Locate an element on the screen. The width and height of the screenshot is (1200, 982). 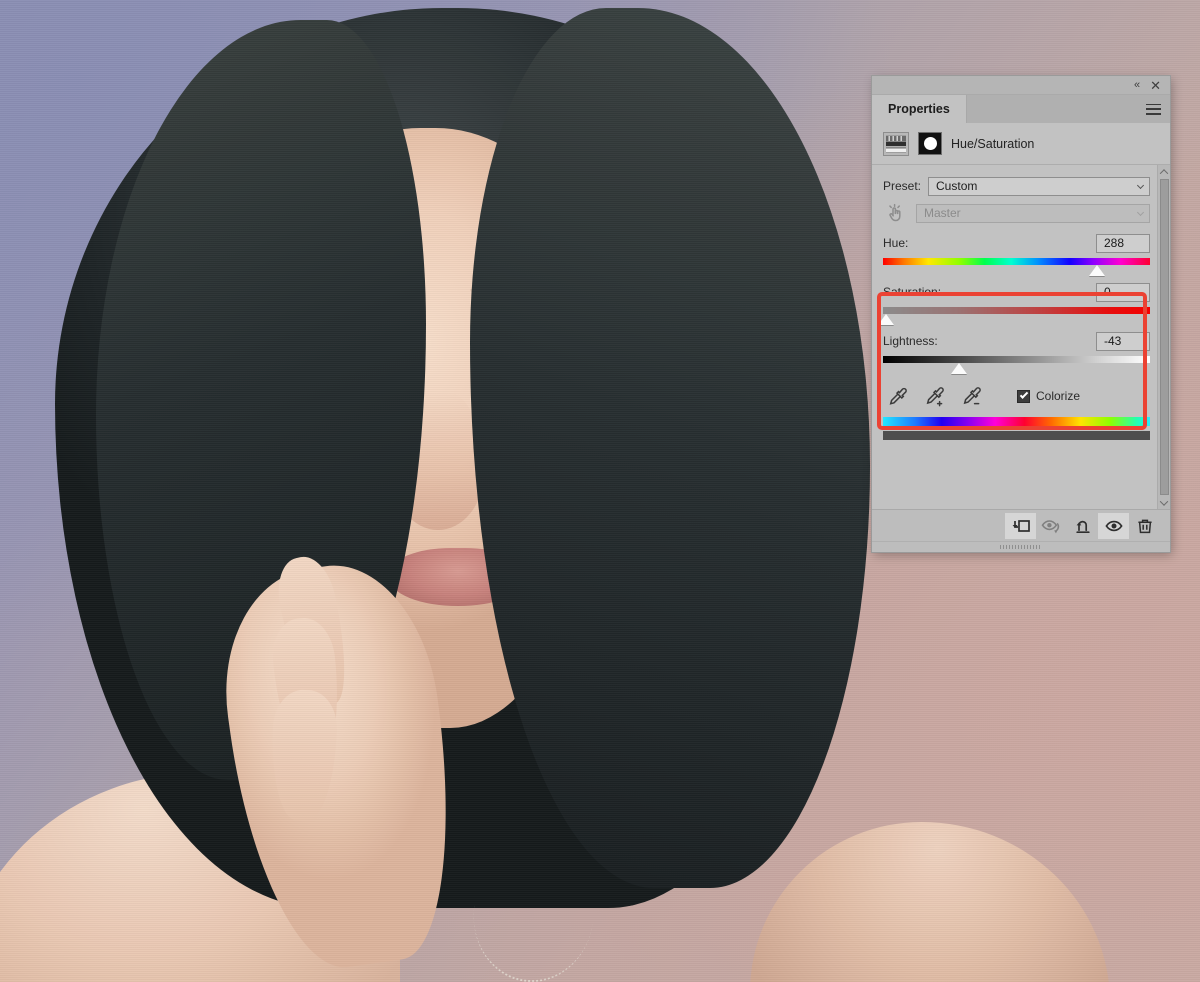
eyedropper-subtract-icon is located at coordinates (972, 396).